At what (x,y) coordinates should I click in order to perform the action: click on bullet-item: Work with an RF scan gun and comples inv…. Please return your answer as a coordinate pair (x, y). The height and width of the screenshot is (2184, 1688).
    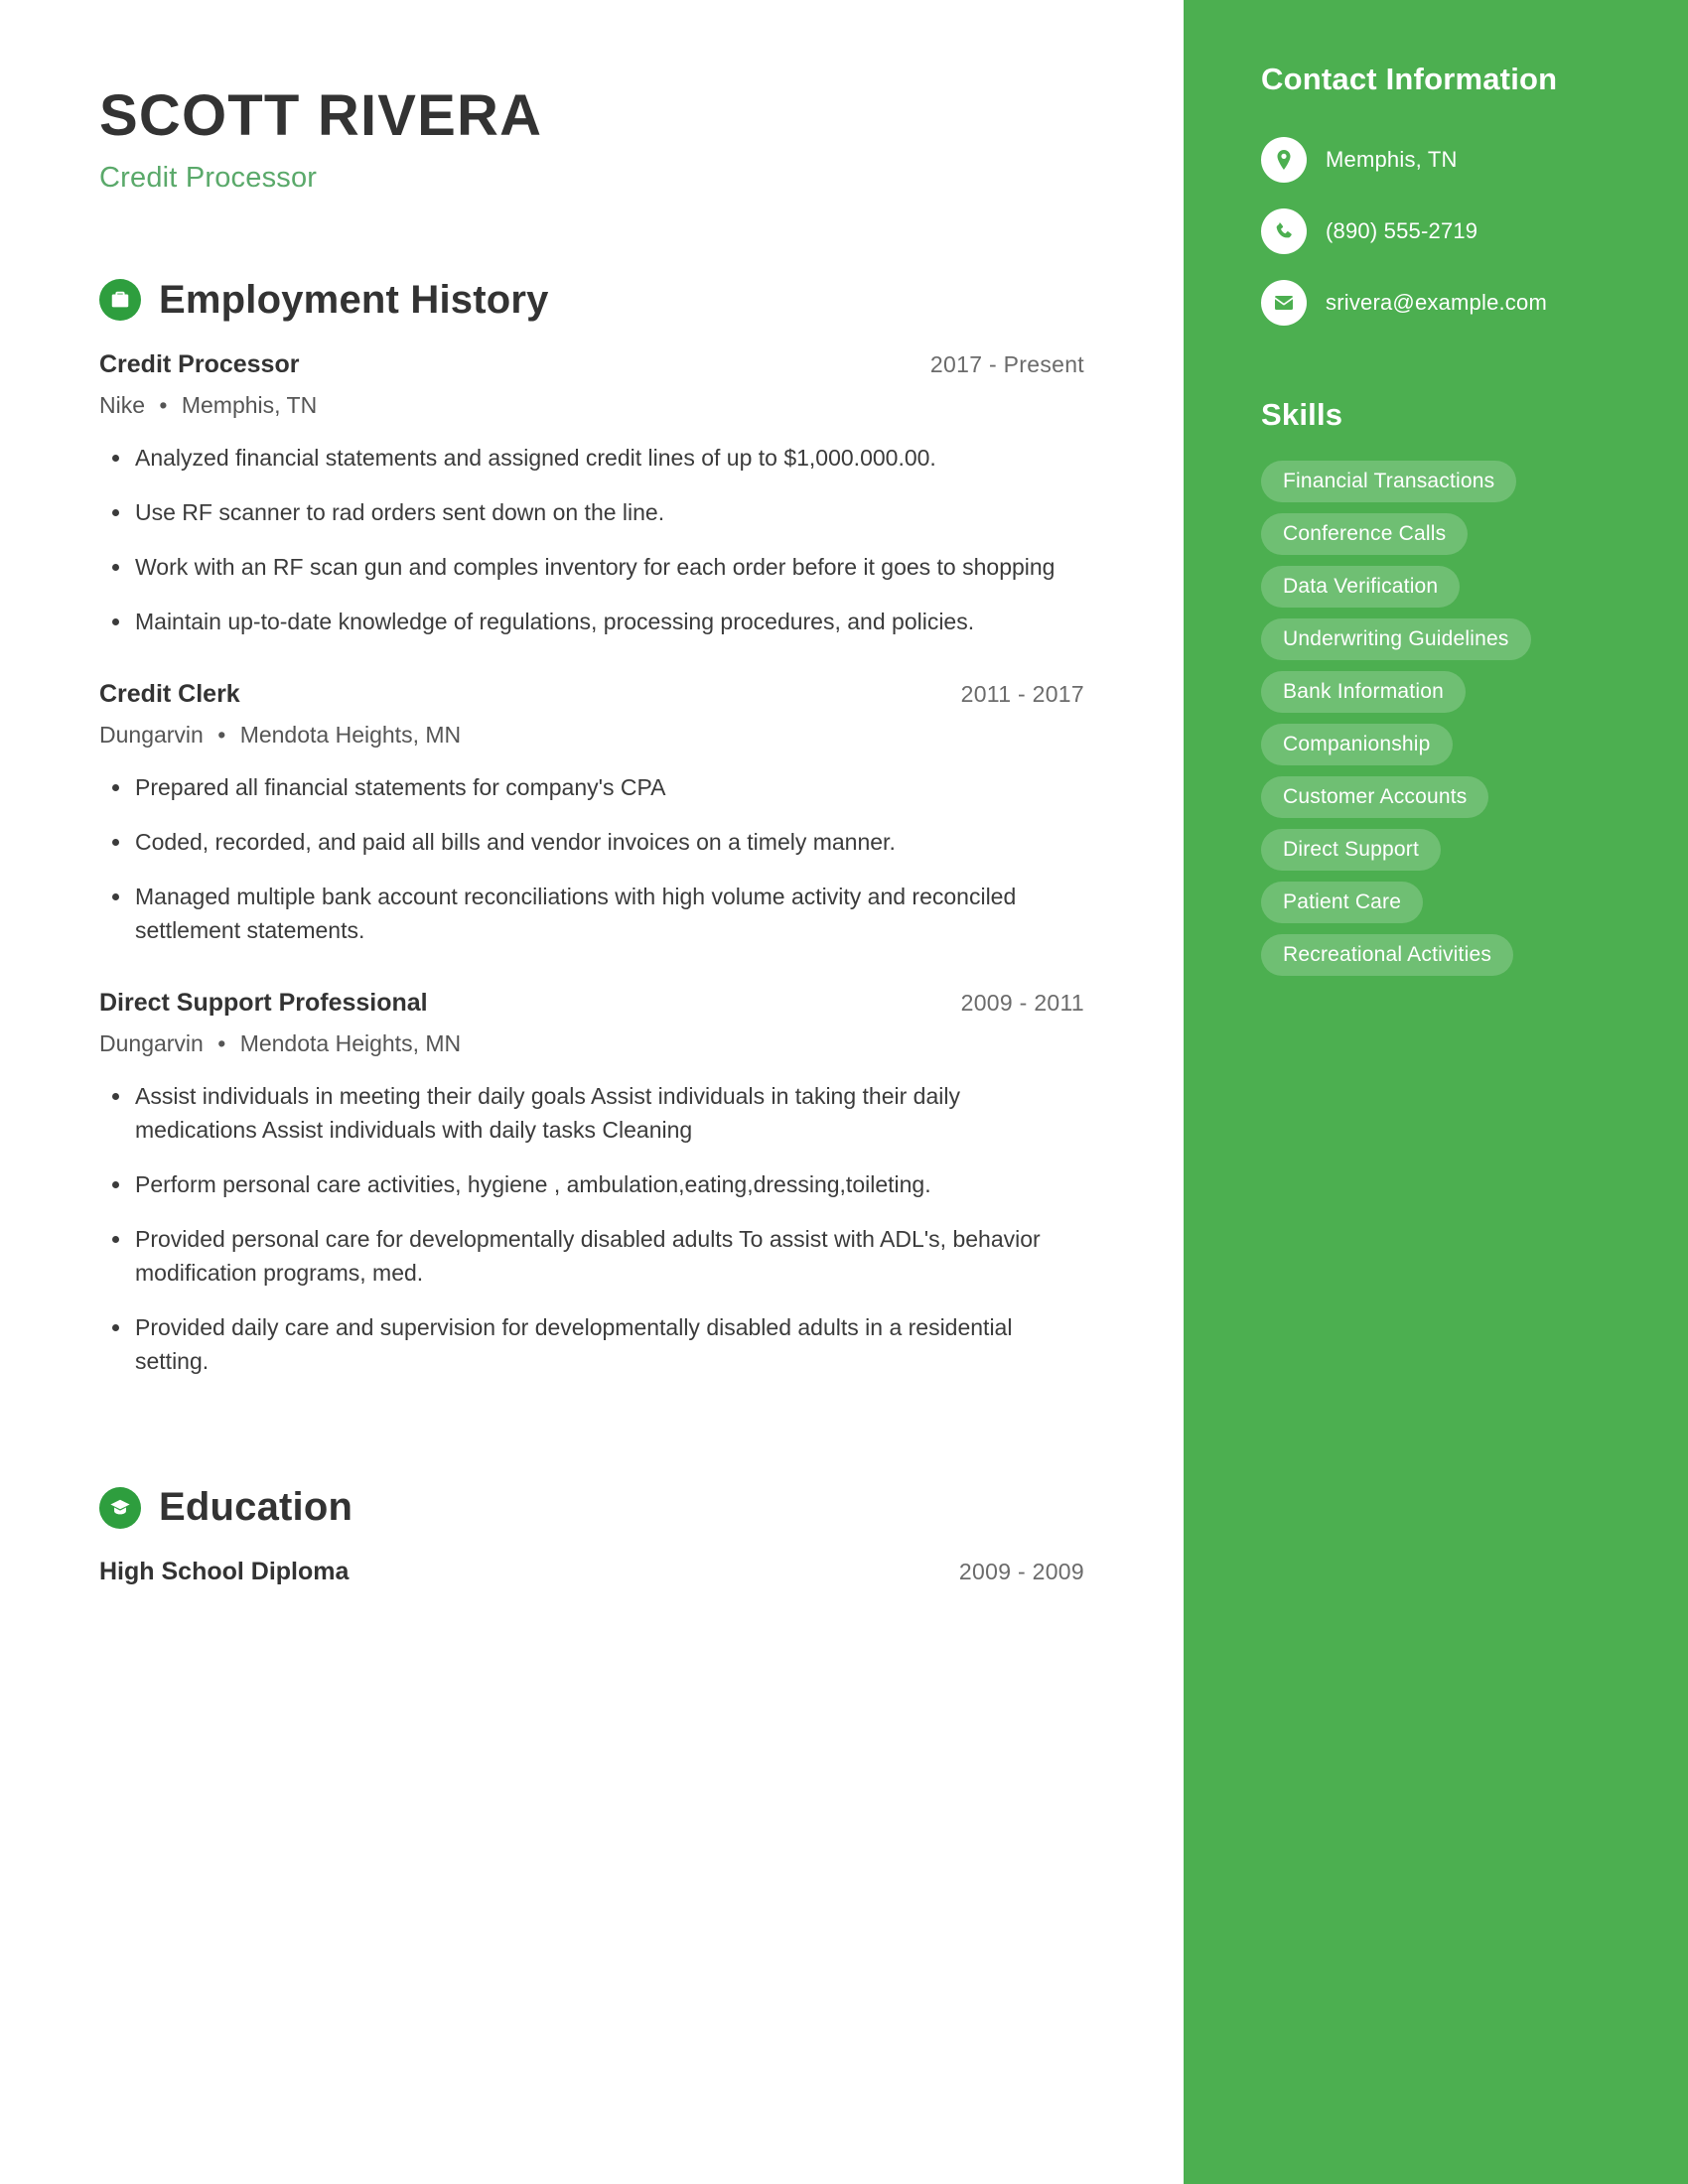
    Looking at the image, I should click on (591, 567).